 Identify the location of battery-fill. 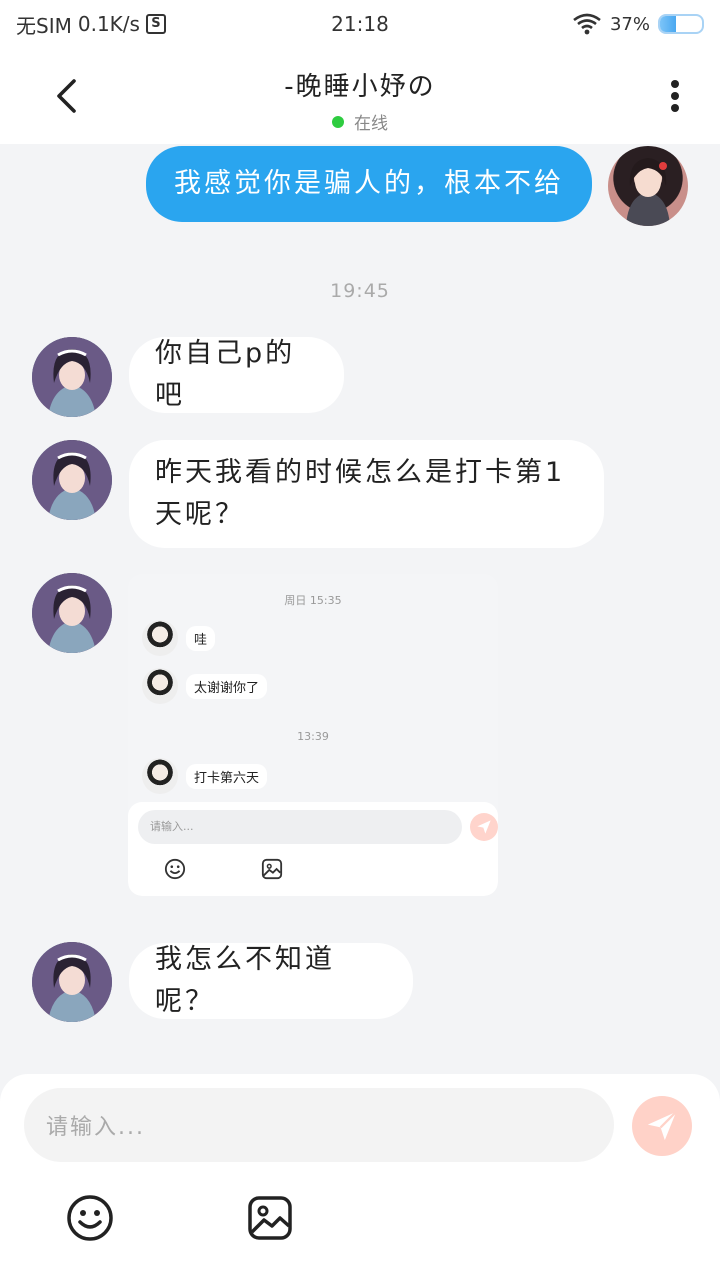
(668, 24).